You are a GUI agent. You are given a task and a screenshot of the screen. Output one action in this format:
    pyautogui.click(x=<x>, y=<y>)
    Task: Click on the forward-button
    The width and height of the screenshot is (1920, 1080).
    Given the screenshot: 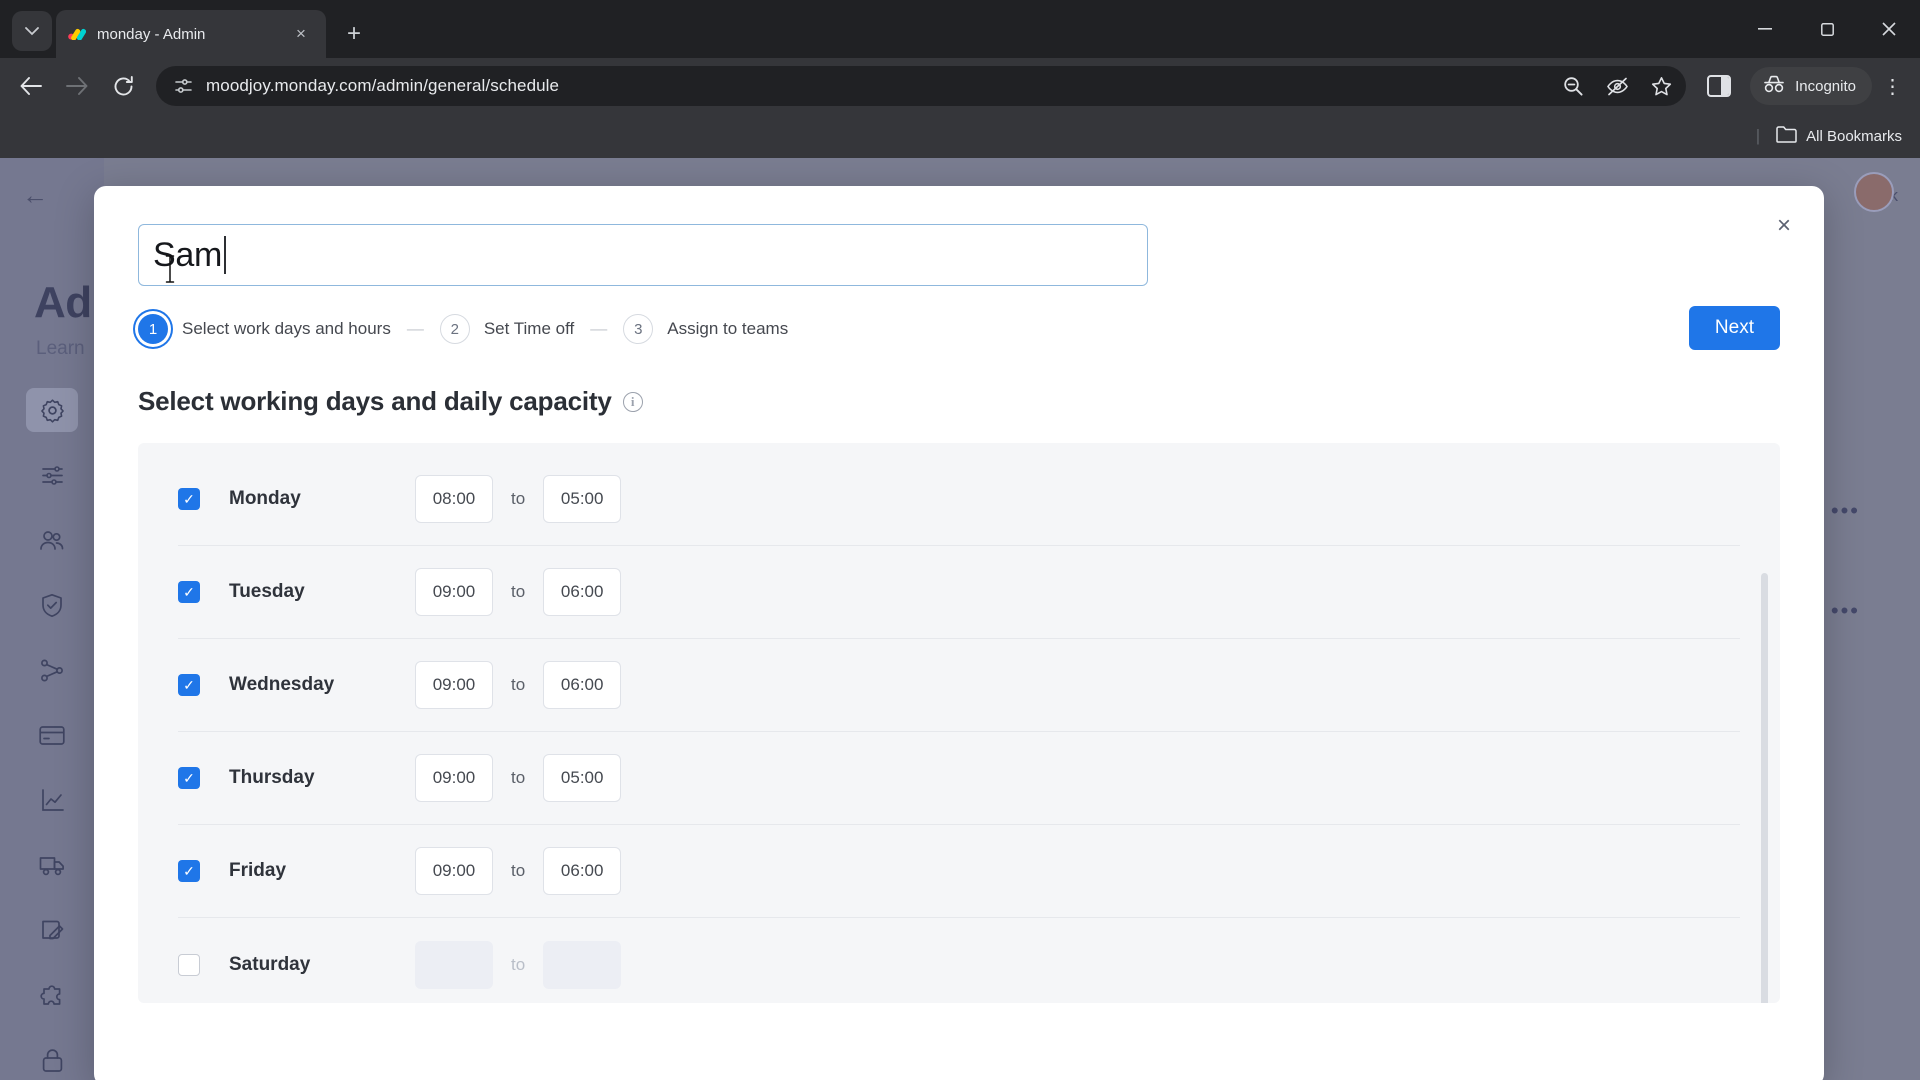 What is the action you would take?
    pyautogui.click(x=77, y=86)
    